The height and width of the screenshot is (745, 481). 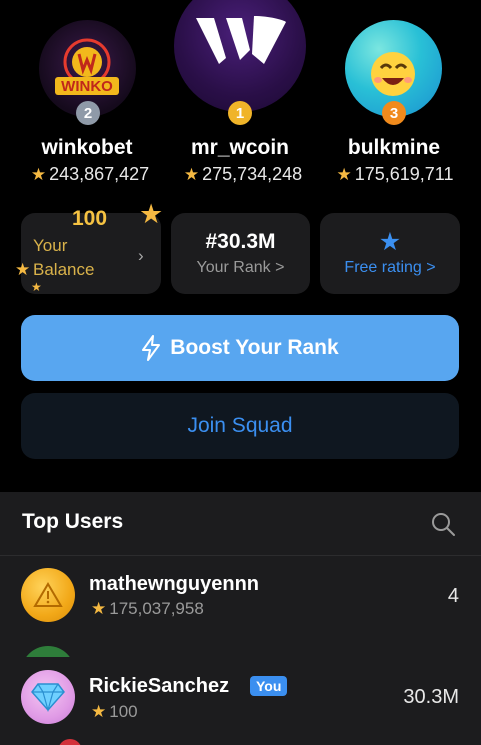 I want to click on podium-score-1: ★ 275,734,248, so click(x=243, y=174).